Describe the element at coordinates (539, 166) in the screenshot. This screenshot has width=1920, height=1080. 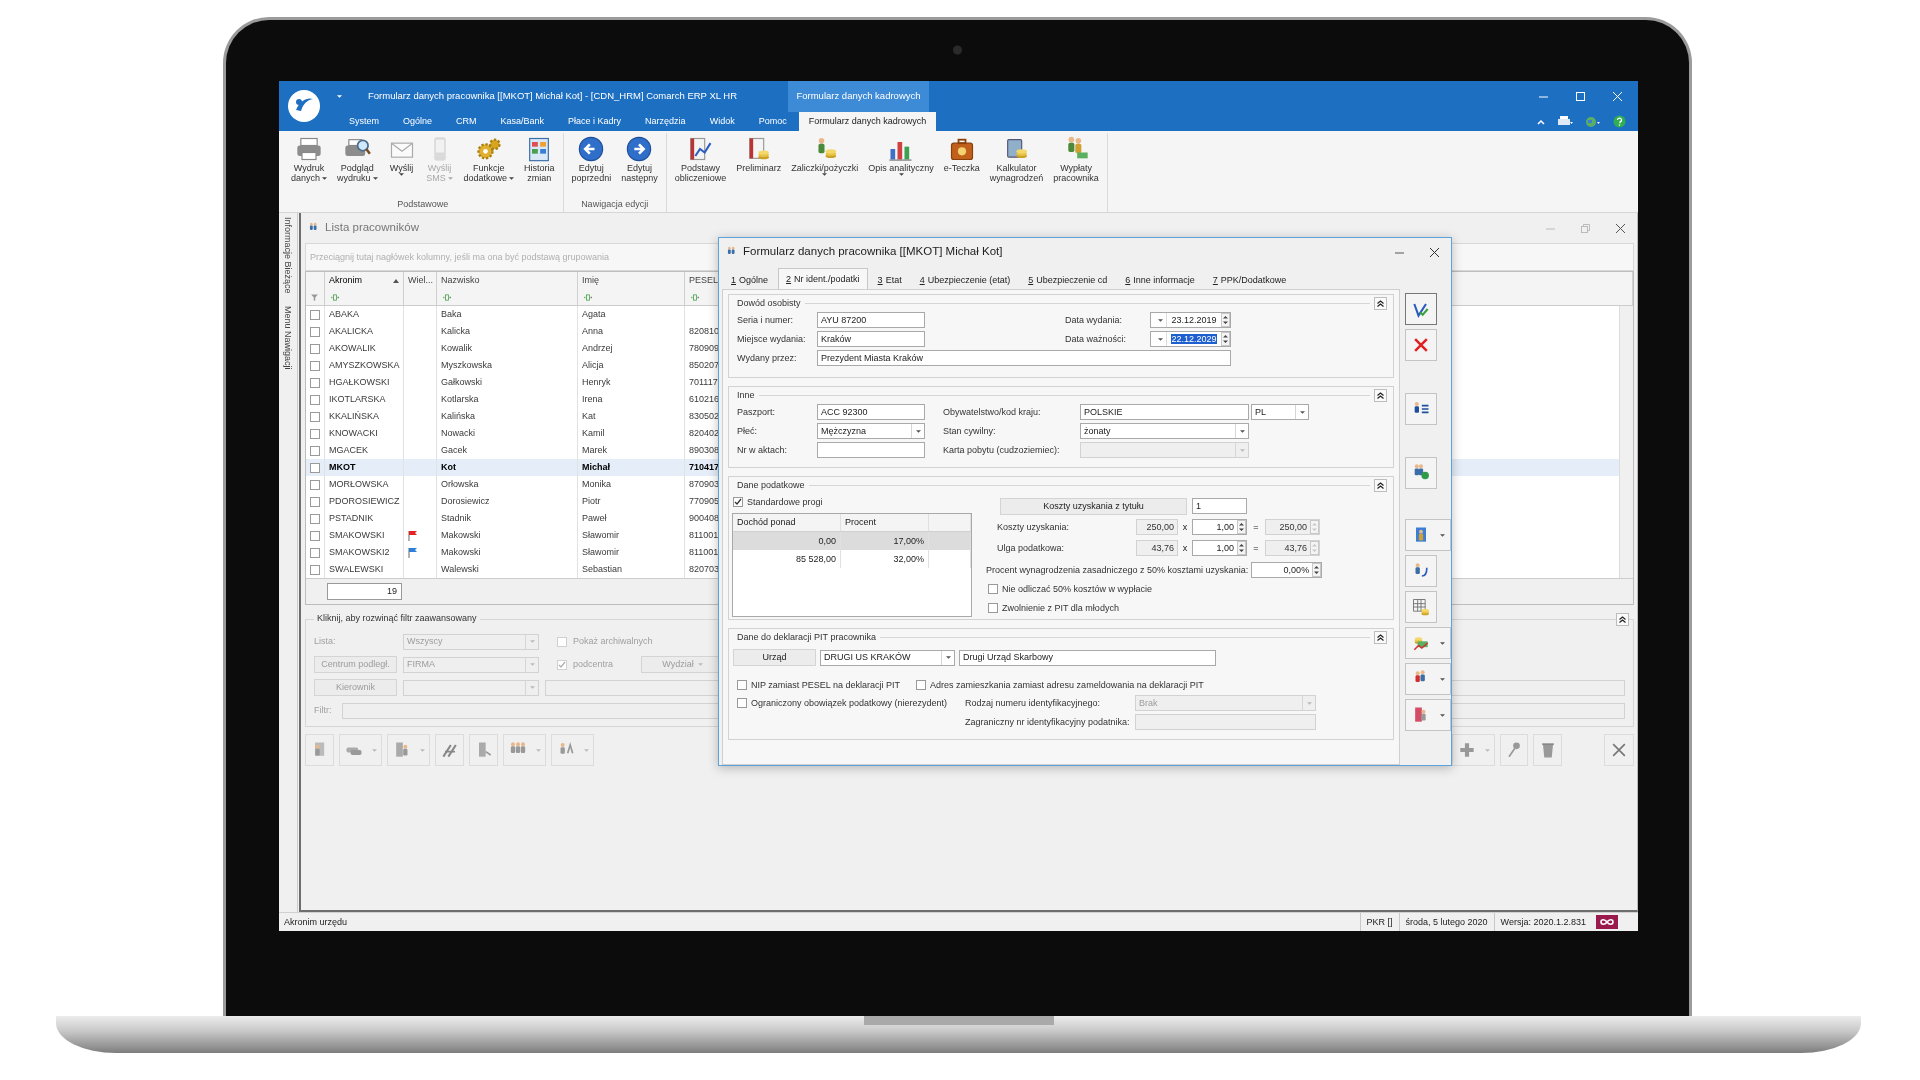
I see `ribbon-button: Historia zmian` at that location.